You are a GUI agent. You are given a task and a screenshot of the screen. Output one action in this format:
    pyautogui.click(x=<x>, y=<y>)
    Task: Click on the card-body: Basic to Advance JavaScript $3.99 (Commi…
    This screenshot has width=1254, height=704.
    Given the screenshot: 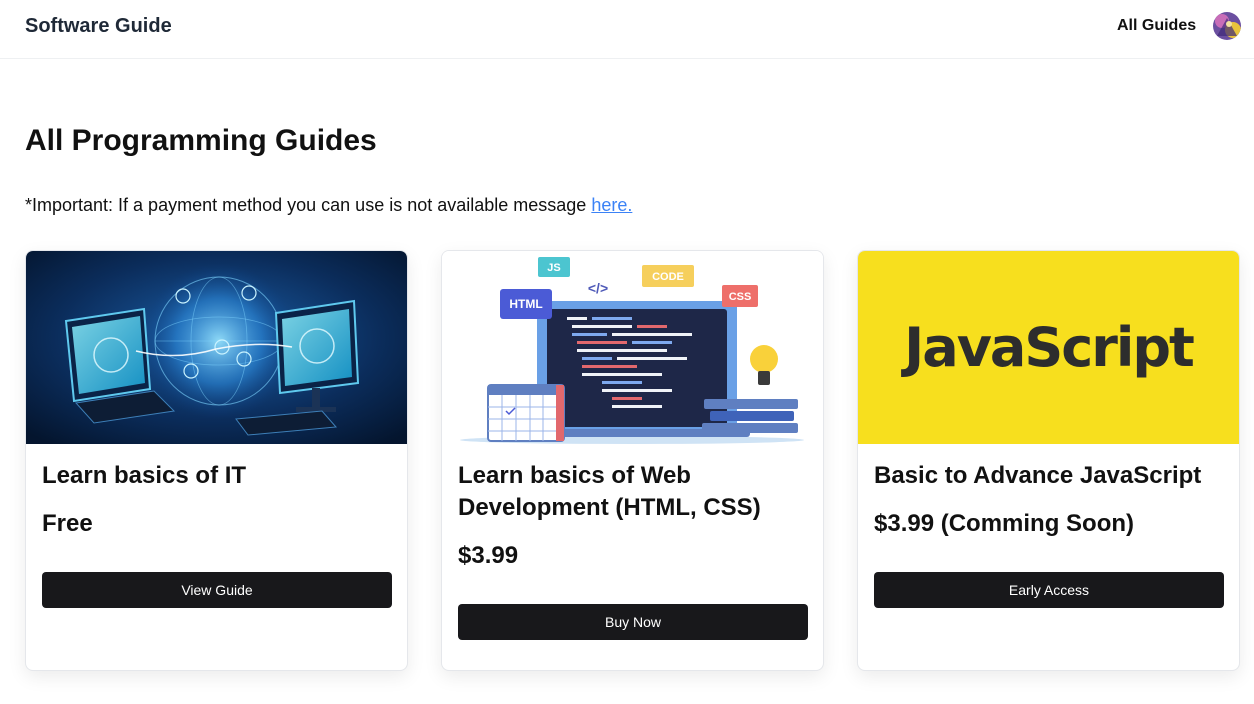 What is the action you would take?
    pyautogui.click(x=1048, y=534)
    